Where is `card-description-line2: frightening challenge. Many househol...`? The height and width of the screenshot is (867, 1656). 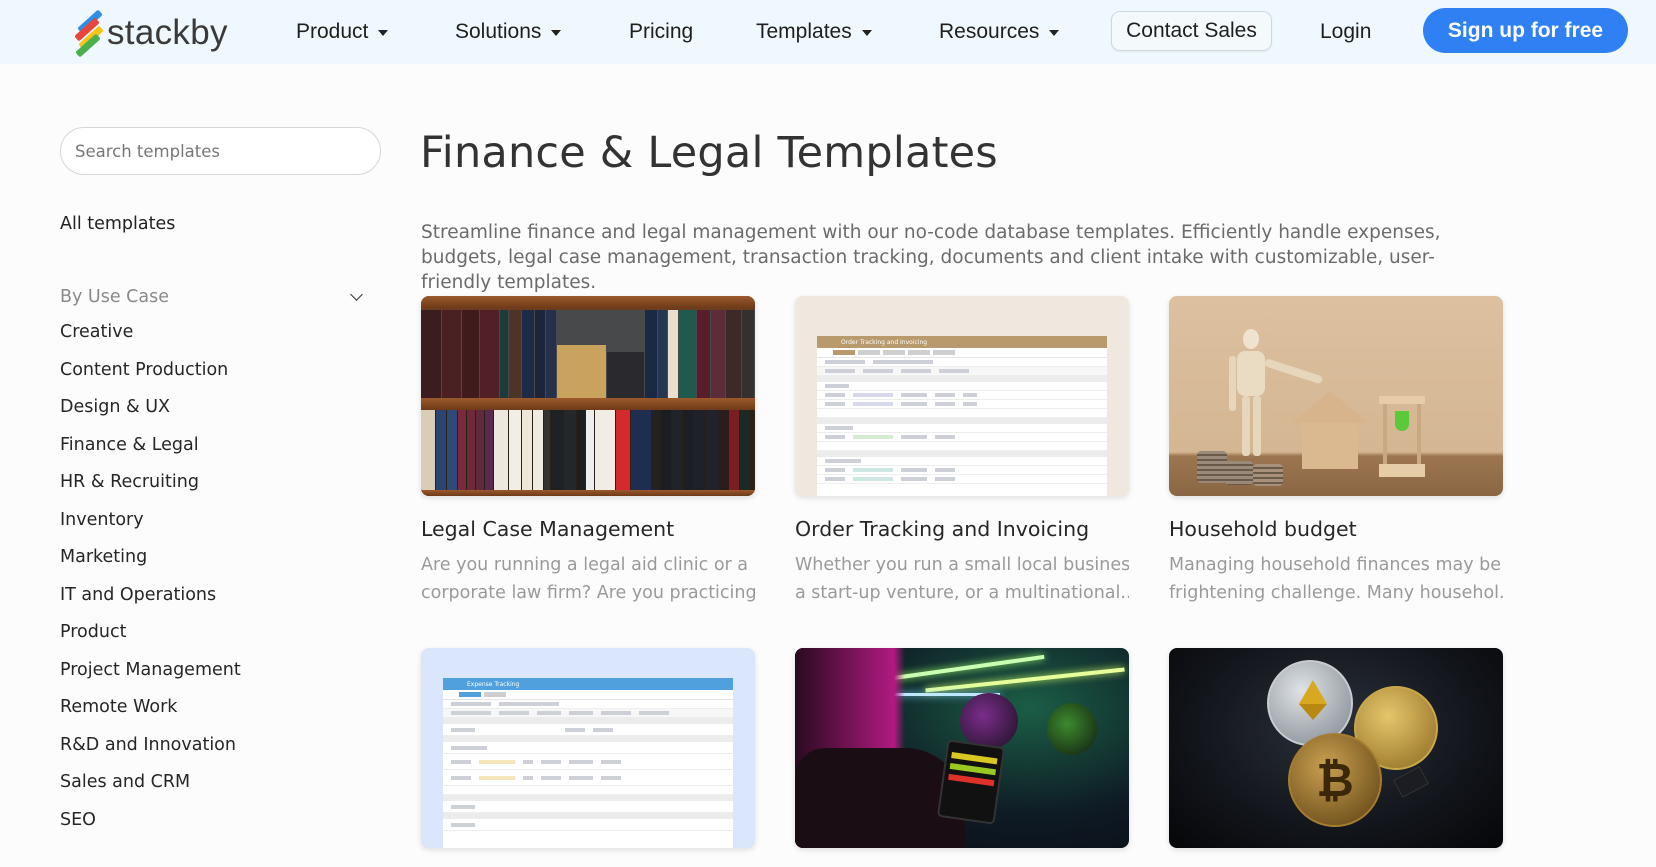 card-description-line2: frightening challenge. Many househol... is located at coordinates (1336, 593).